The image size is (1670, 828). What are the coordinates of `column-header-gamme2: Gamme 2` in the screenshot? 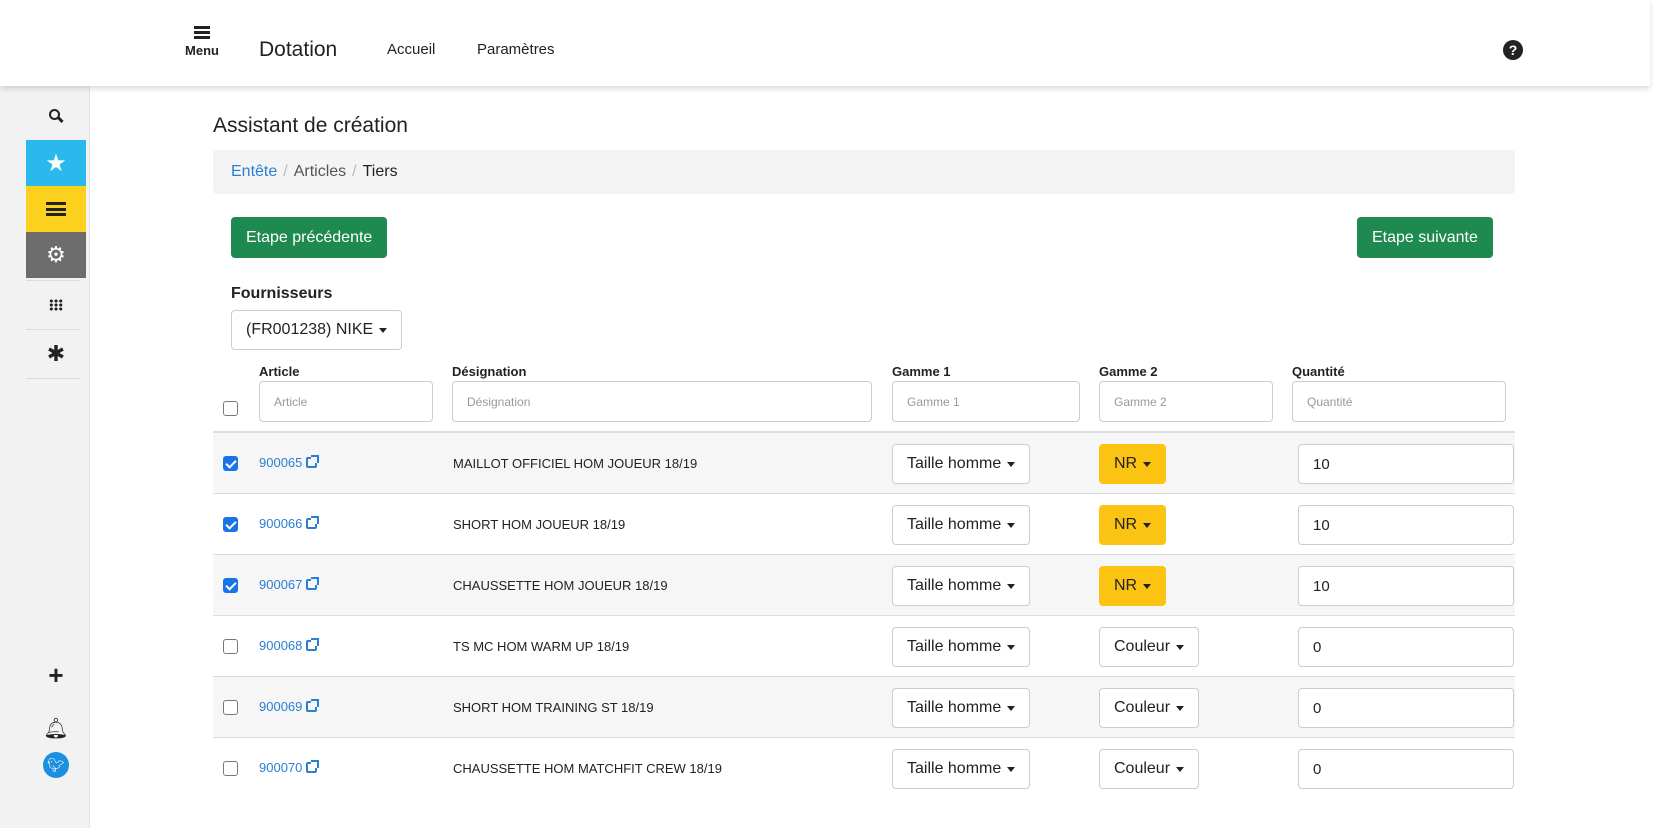 It's located at (1128, 371).